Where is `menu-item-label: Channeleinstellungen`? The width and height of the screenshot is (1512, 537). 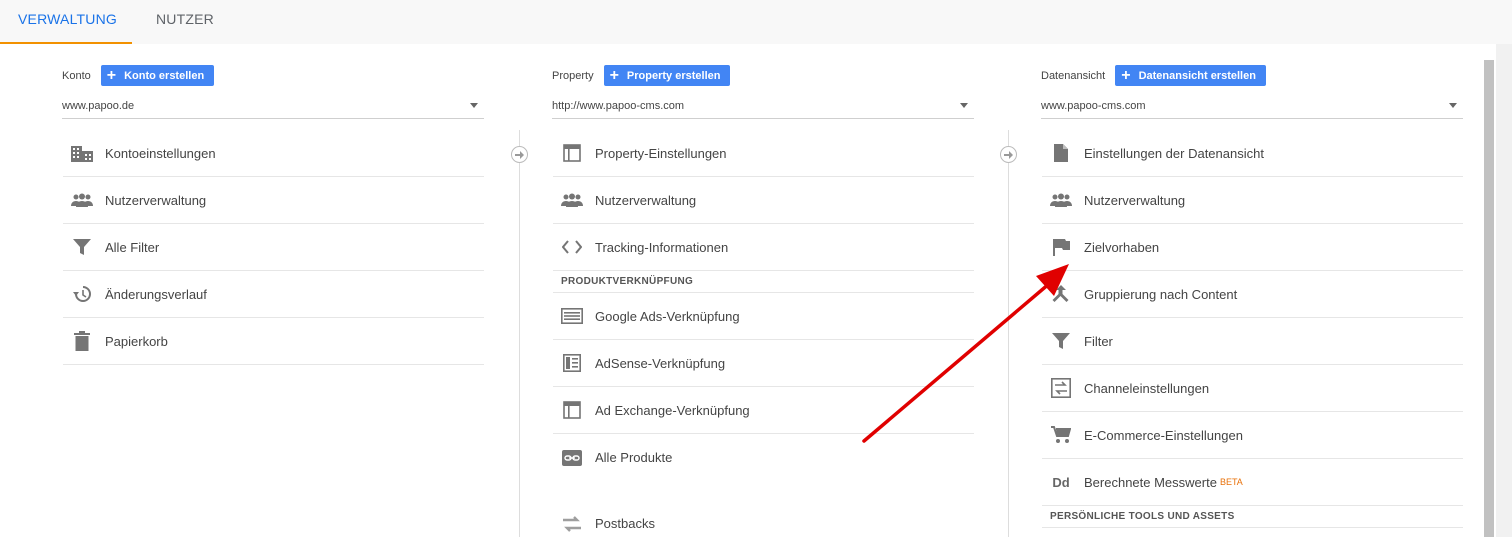 menu-item-label: Channeleinstellungen is located at coordinates (1147, 388).